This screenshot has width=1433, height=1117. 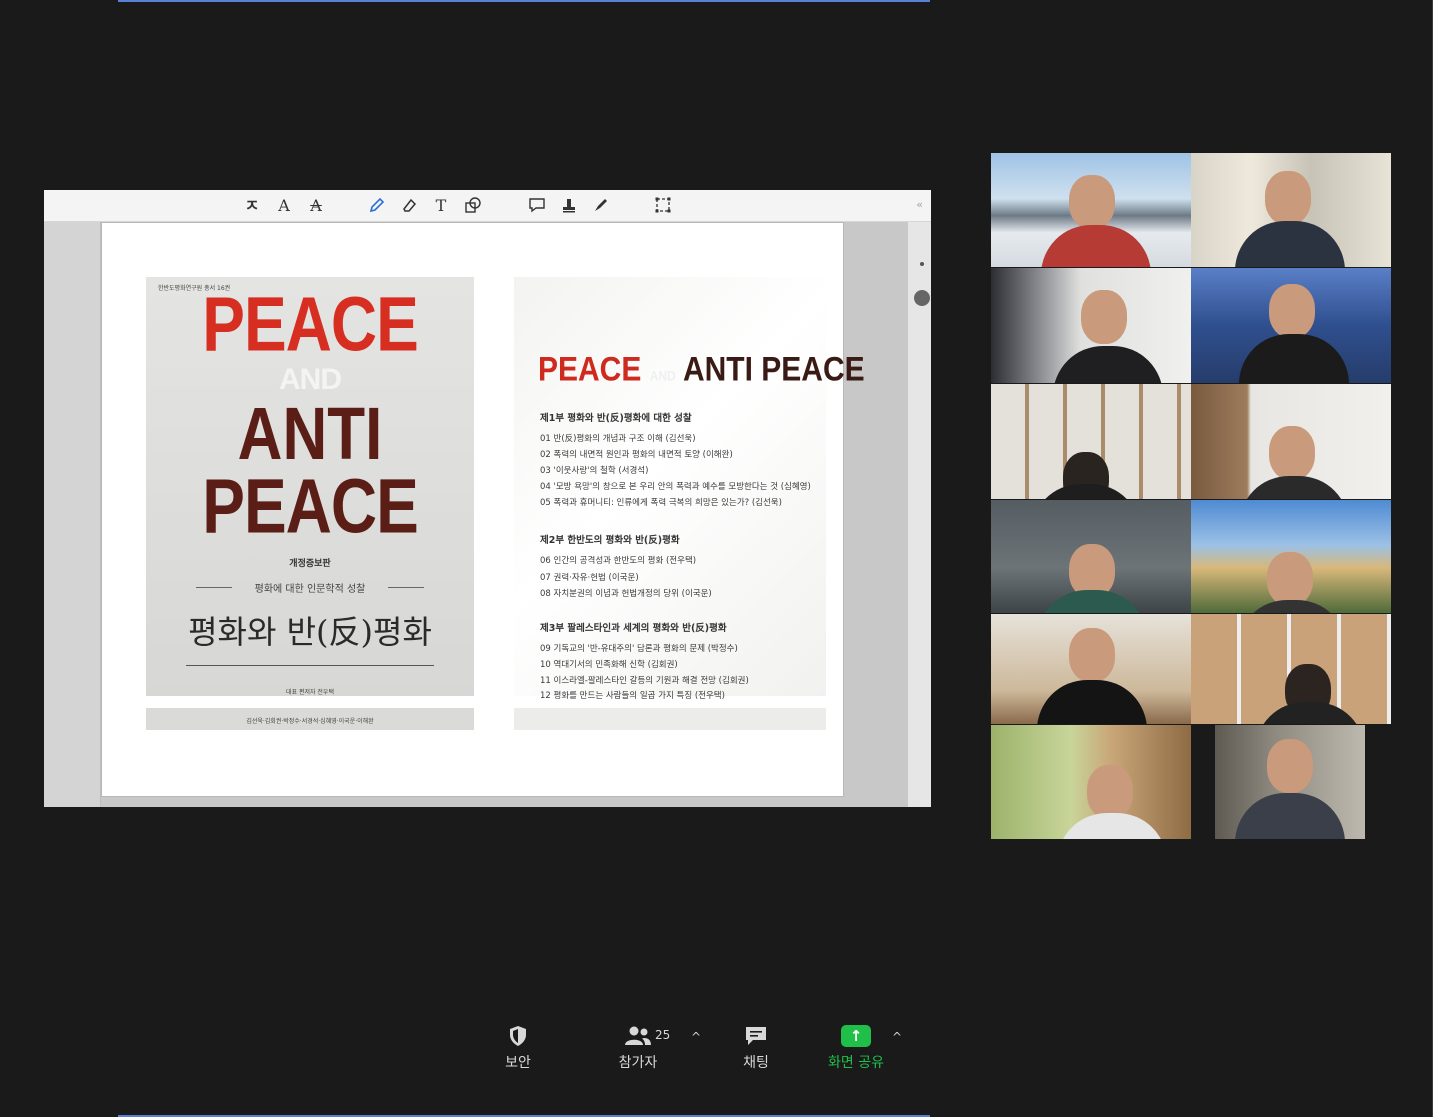 What do you see at coordinates (638, 1063) in the screenshot?
I see `participants-label: 참가자` at bounding box center [638, 1063].